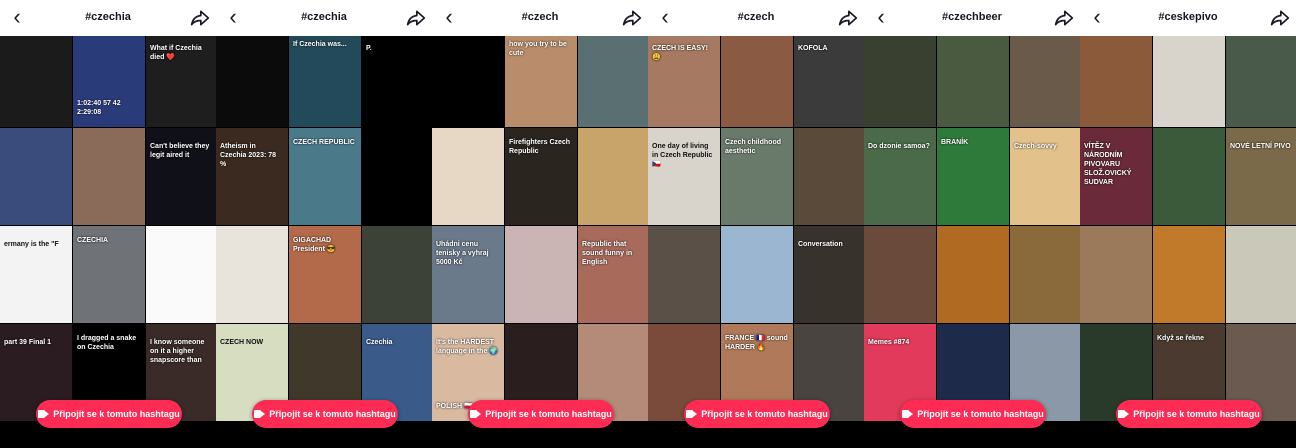 This screenshot has height=448, width=1296. I want to click on video-caption: CZECH IS EASY! 😩, so click(680, 53).